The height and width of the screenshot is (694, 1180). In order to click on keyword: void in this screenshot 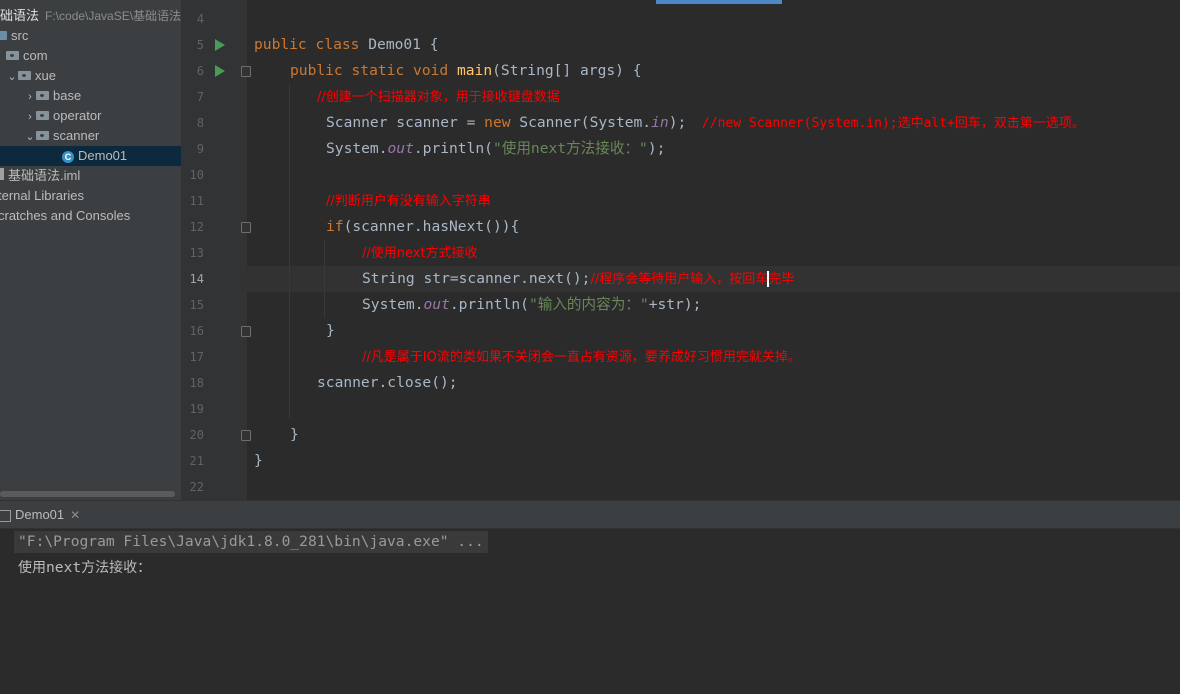, I will do `click(431, 70)`.